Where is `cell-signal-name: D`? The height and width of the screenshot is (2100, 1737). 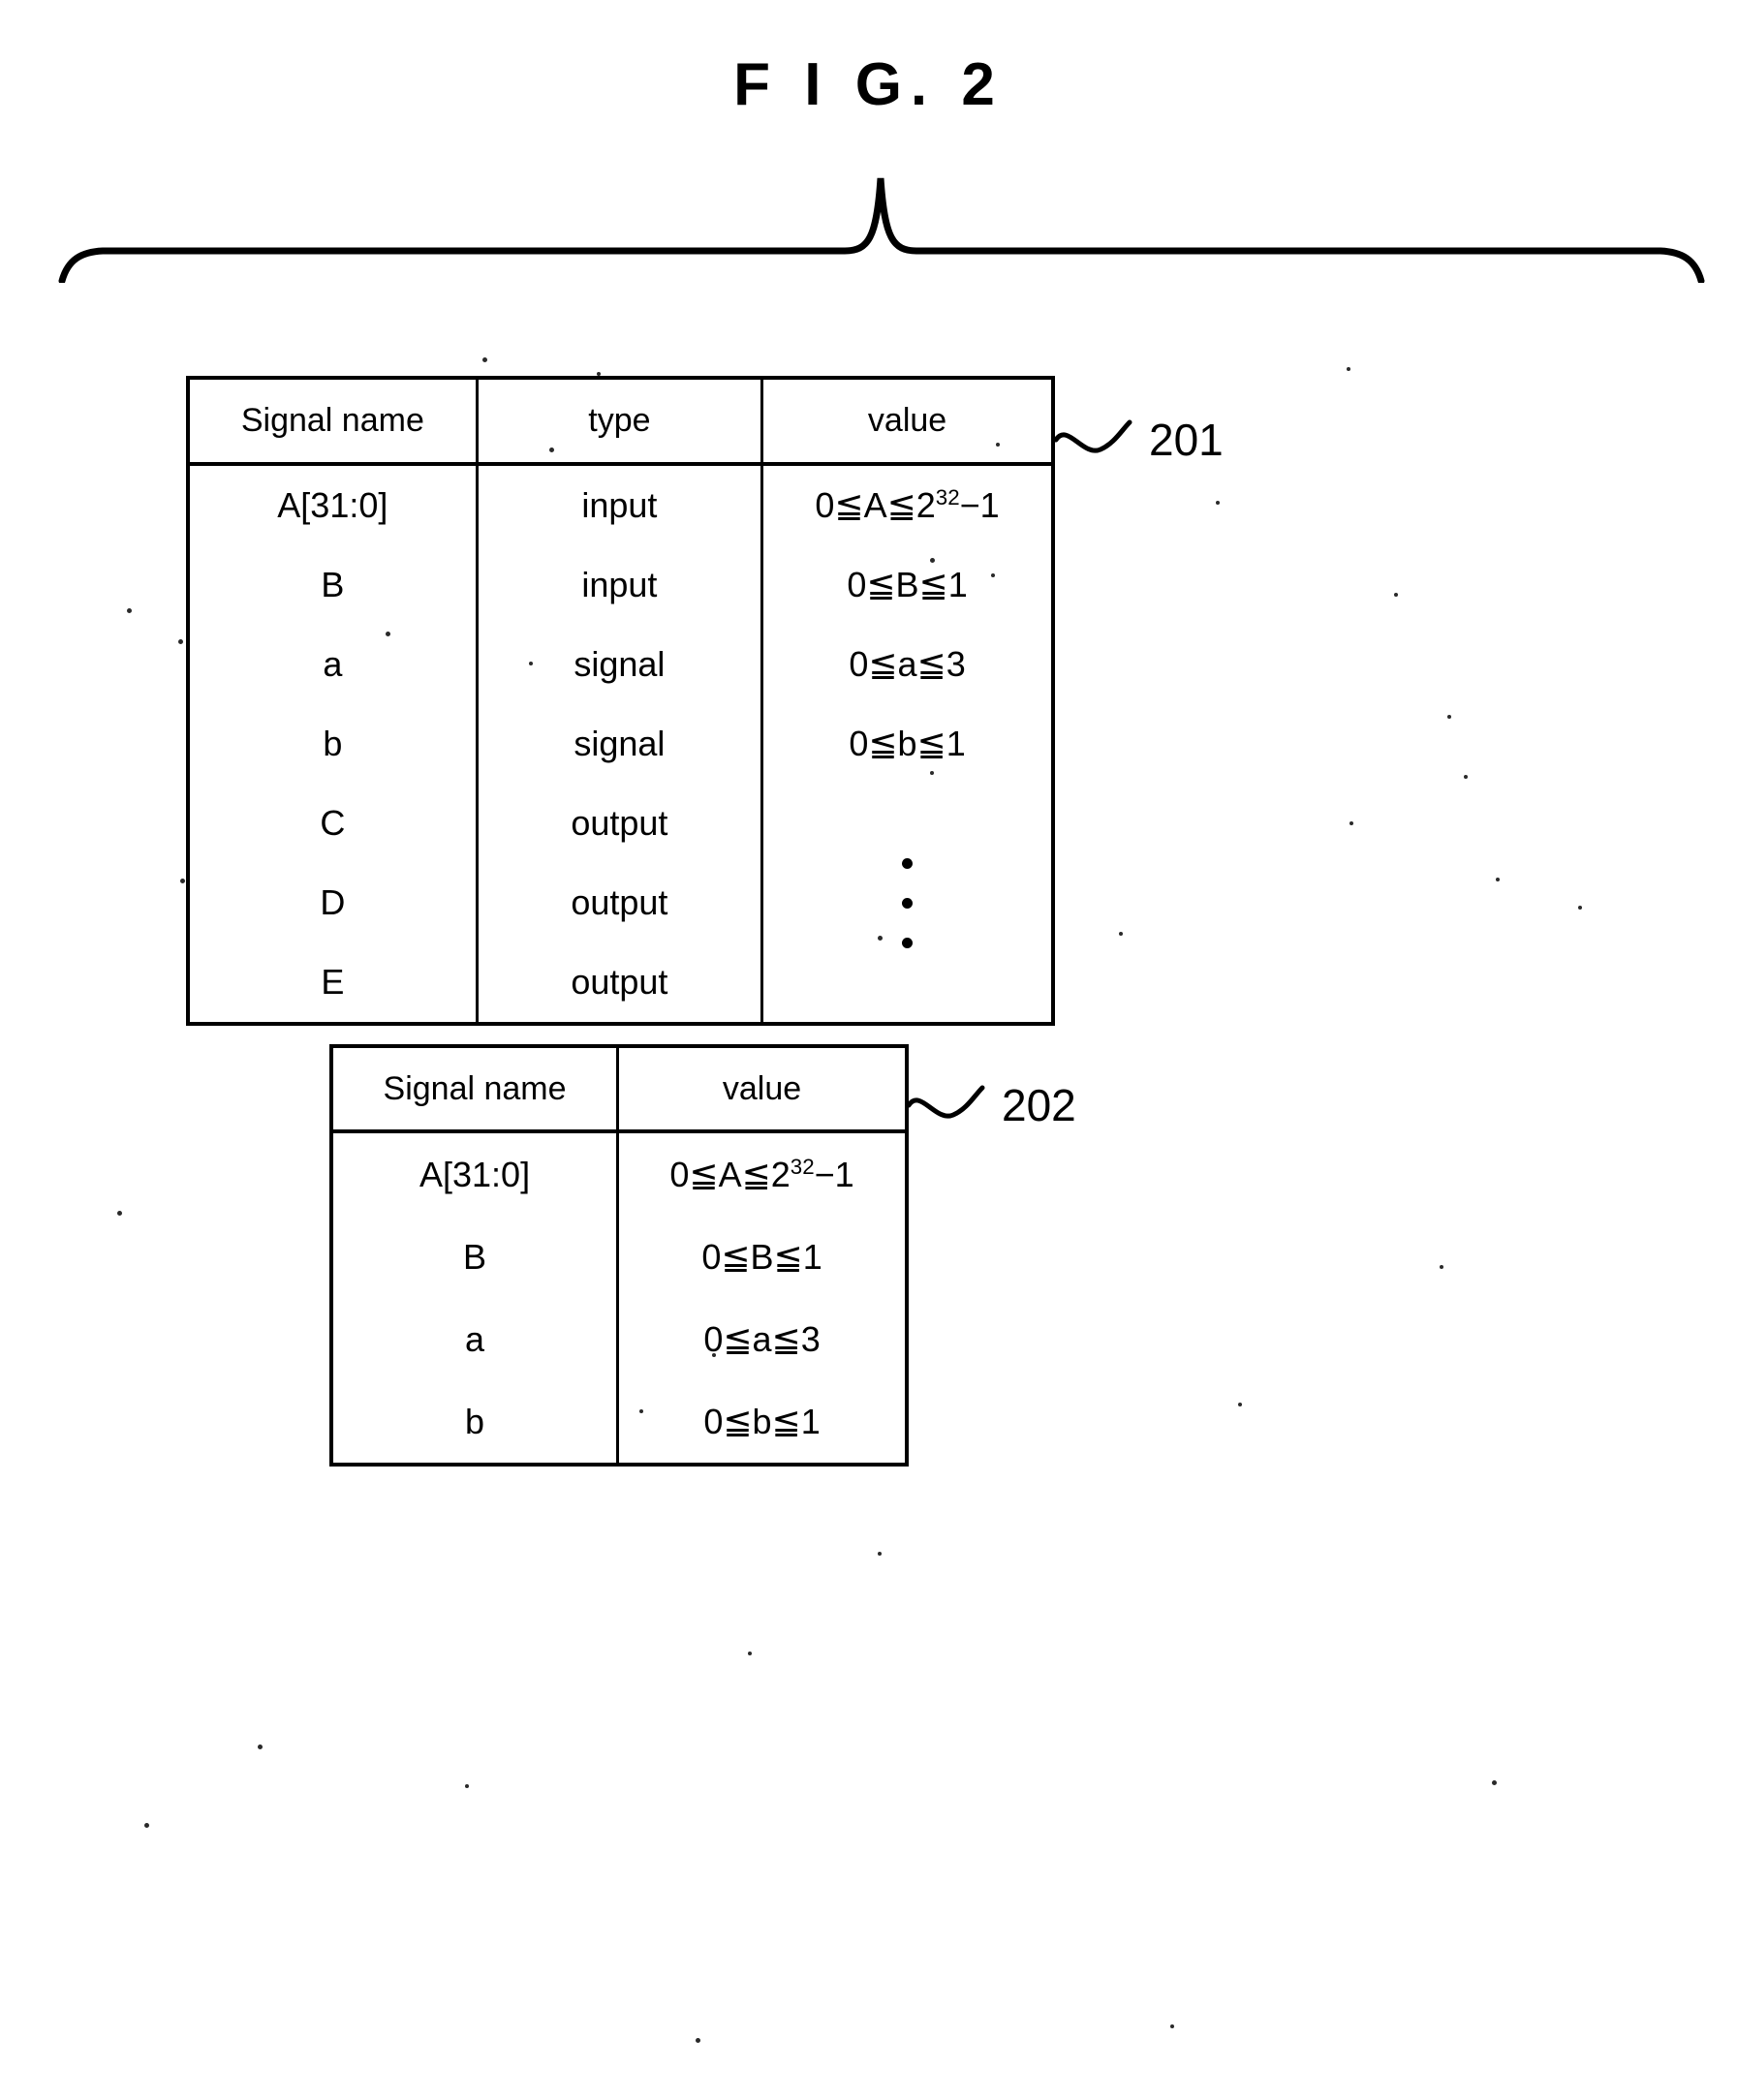 cell-signal-name: D is located at coordinates (333, 902).